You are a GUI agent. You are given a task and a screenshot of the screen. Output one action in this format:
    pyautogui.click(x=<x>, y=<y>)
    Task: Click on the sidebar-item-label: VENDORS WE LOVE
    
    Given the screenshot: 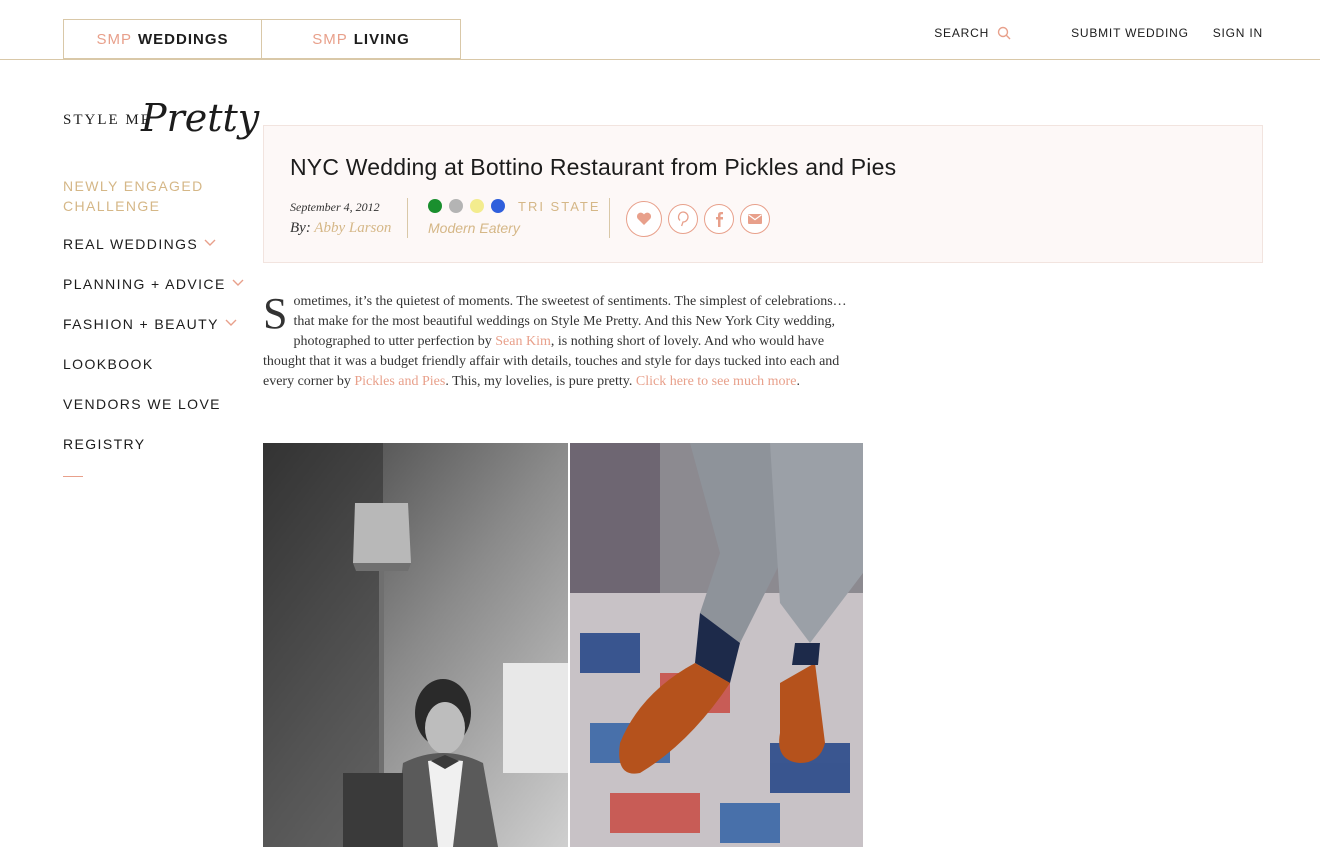 What is the action you would take?
    pyautogui.click(x=142, y=404)
    